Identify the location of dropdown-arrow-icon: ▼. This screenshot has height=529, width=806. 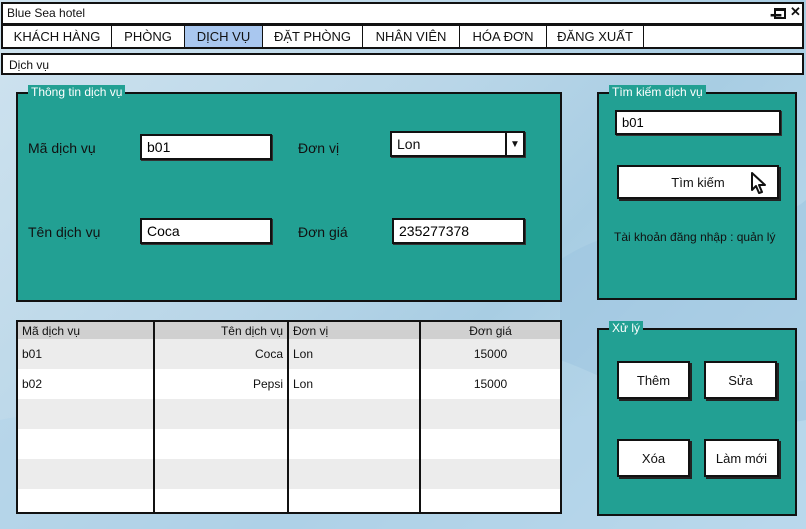
(514, 144).